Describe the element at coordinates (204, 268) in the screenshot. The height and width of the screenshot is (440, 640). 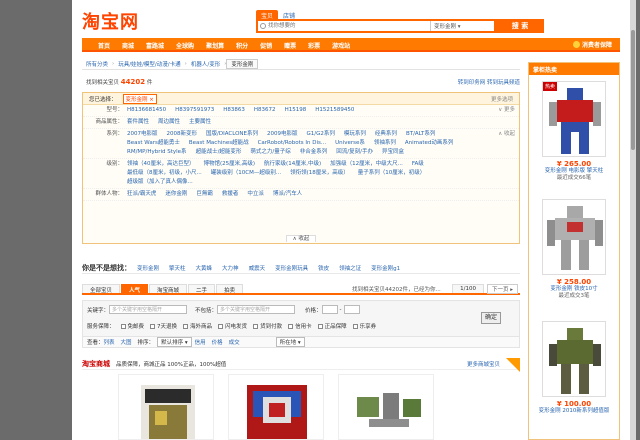
I see `related-item: 大黄蜂` at that location.